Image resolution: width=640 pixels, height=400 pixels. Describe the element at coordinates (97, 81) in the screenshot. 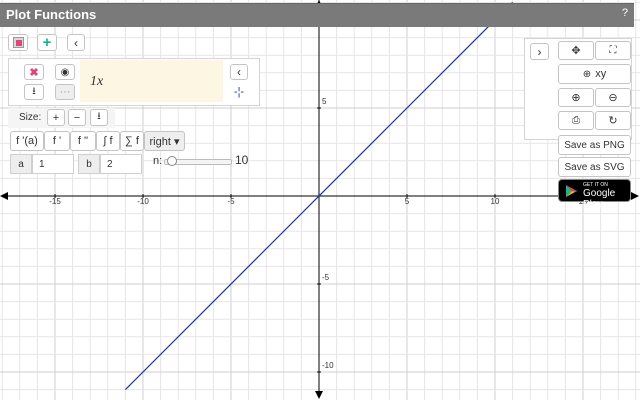

I see `function-expression: 1x` at that location.